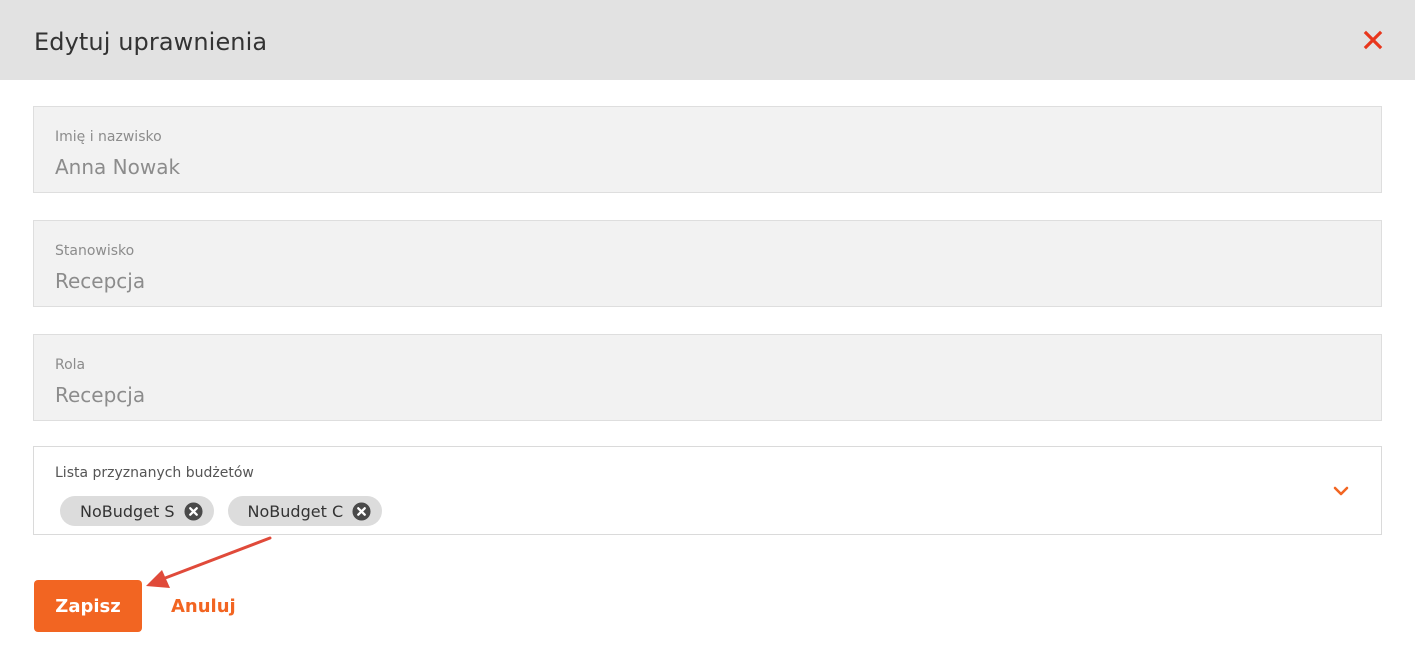 This screenshot has width=1415, height=655. Describe the element at coordinates (221, 511) in the screenshot. I see `budget-chips: NoBudget S NoBudget C` at that location.